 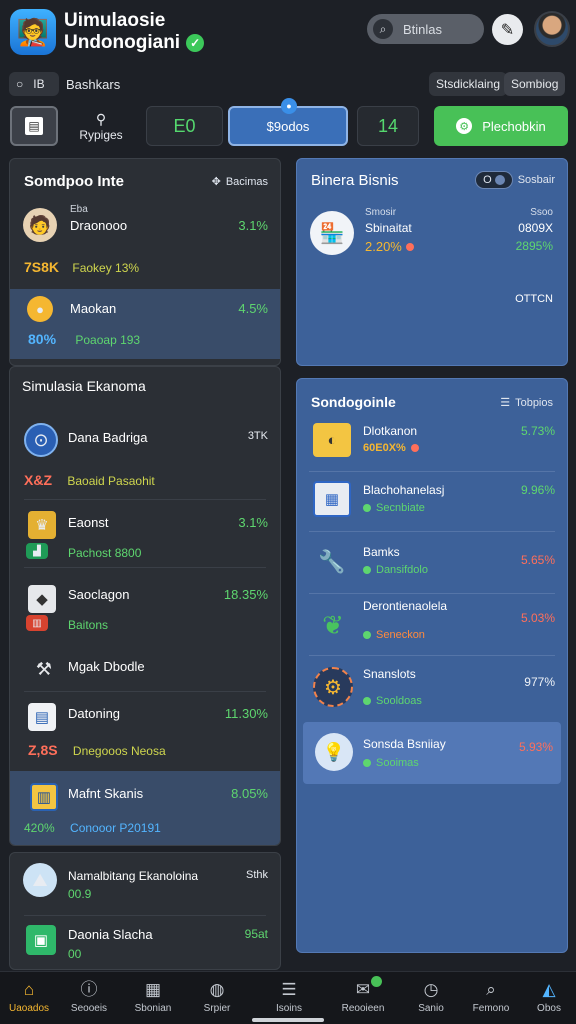 I want to click on item-name: Namalbitang Ekanoloina, so click(x=133, y=876).